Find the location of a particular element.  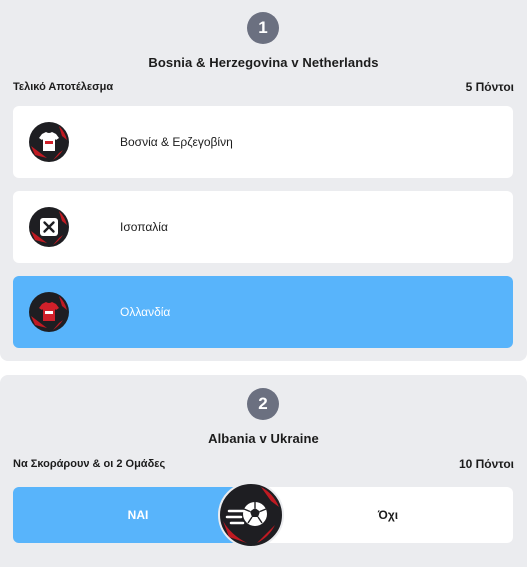

question-points: 5 Πόντοι is located at coordinates (489, 87).